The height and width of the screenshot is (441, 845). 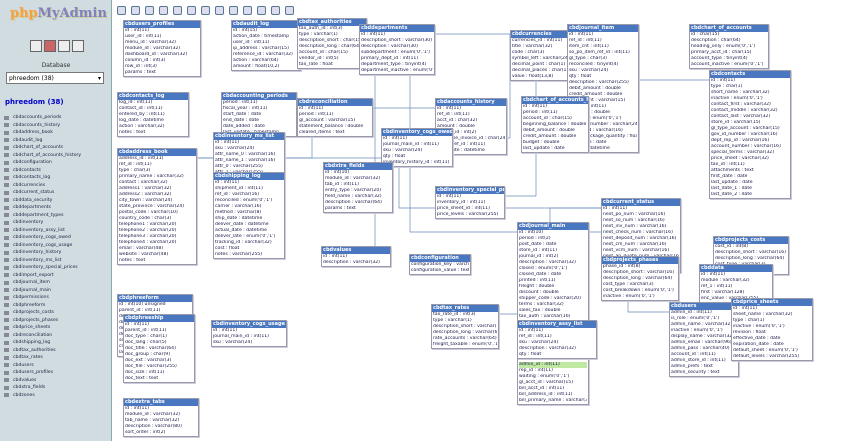 I want to click on help-icon, so click(x=205, y=10).